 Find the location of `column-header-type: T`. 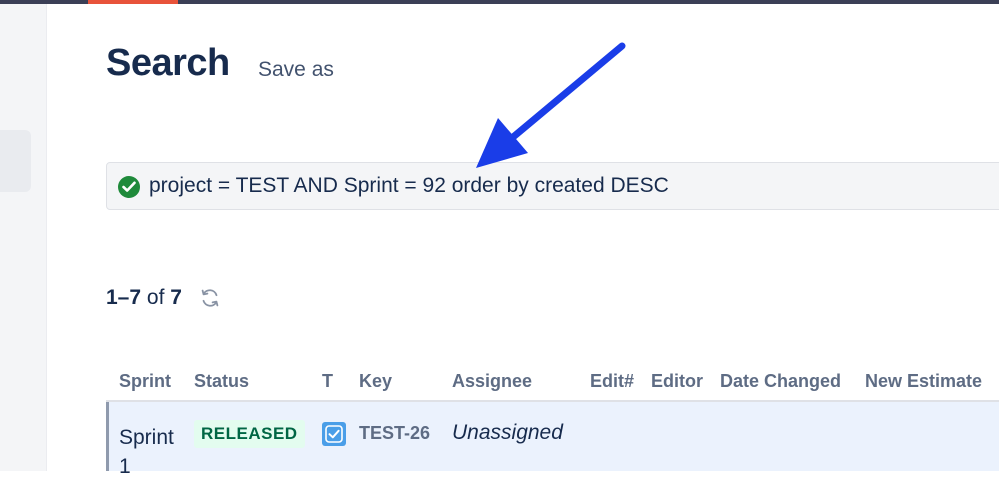

column-header-type: T is located at coordinates (327, 381).